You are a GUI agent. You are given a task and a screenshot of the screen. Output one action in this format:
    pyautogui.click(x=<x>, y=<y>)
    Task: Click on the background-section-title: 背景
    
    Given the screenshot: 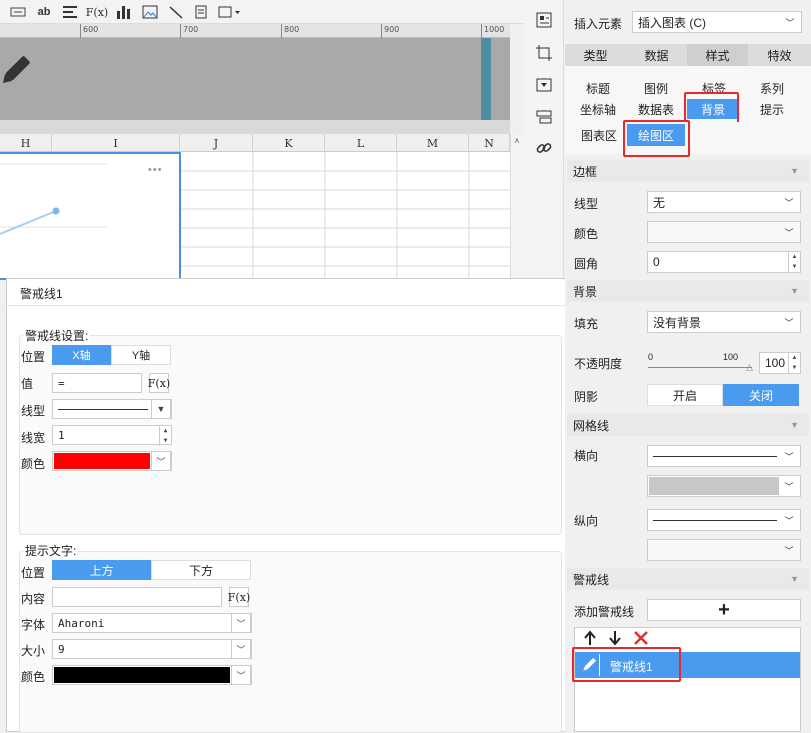 What is the action you would take?
    pyautogui.click(x=585, y=291)
    